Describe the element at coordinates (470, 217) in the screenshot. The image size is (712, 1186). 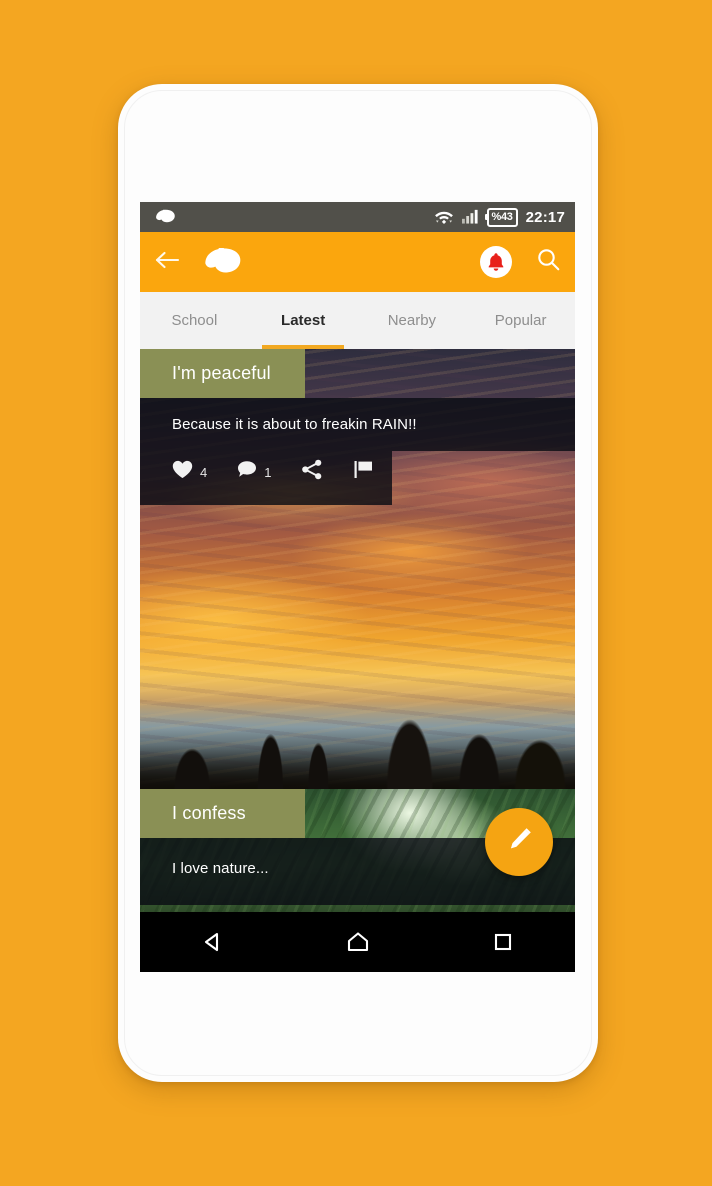
I see `cellular-signal-icon` at that location.